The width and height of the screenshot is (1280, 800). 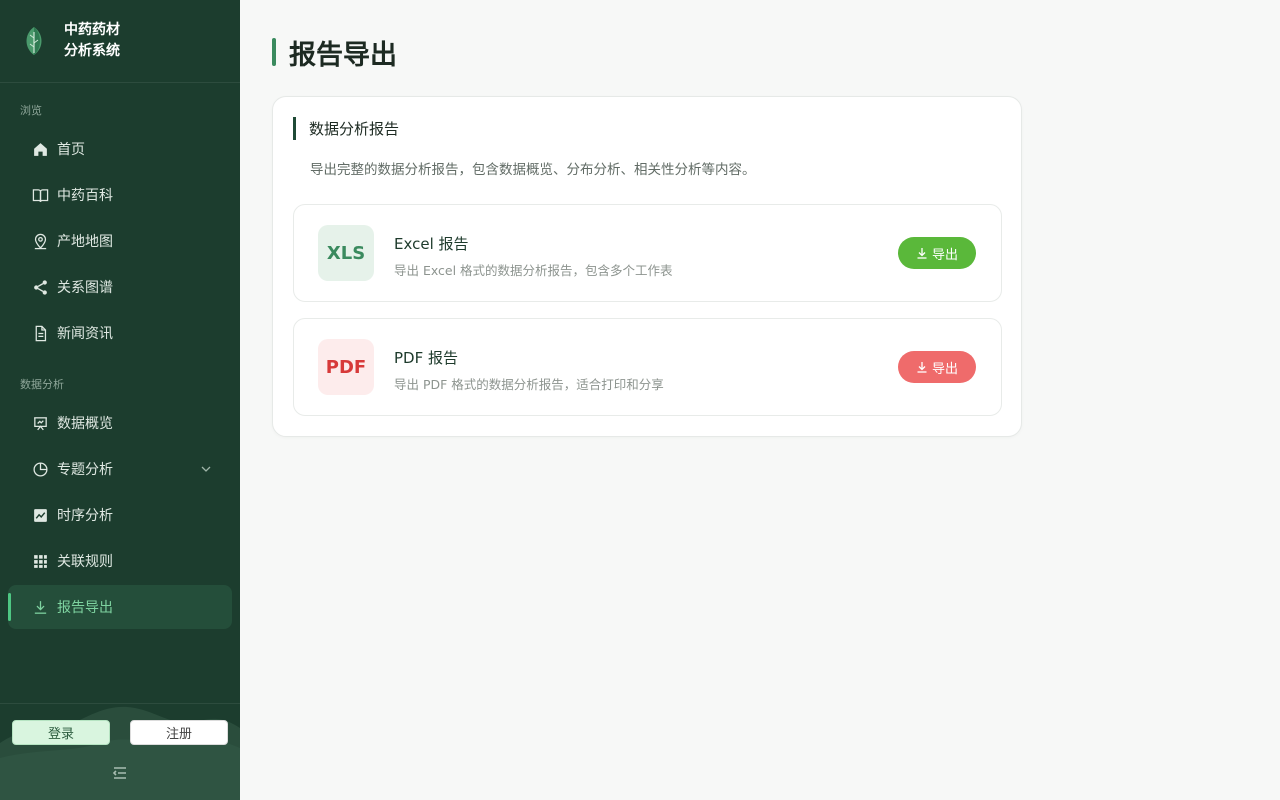 What do you see at coordinates (71, 150) in the screenshot?
I see `sidebar-item-label: 首页` at bounding box center [71, 150].